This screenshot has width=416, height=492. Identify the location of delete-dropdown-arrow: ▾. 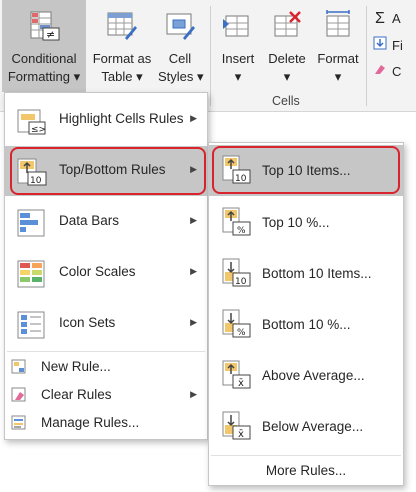
(287, 76).